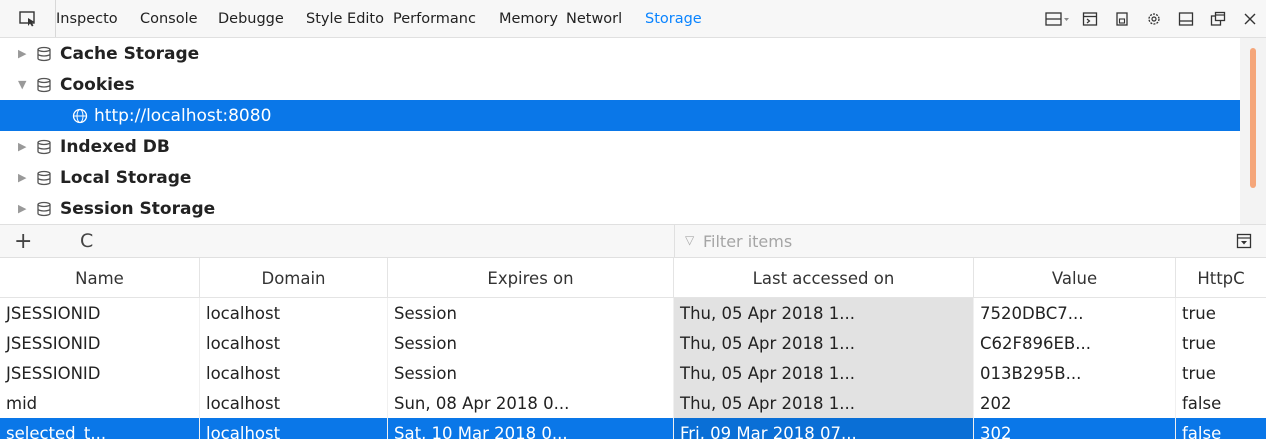 Image resolution: width=1266 pixels, height=439 pixels. I want to click on filter-box: ▽, so click(953, 241).